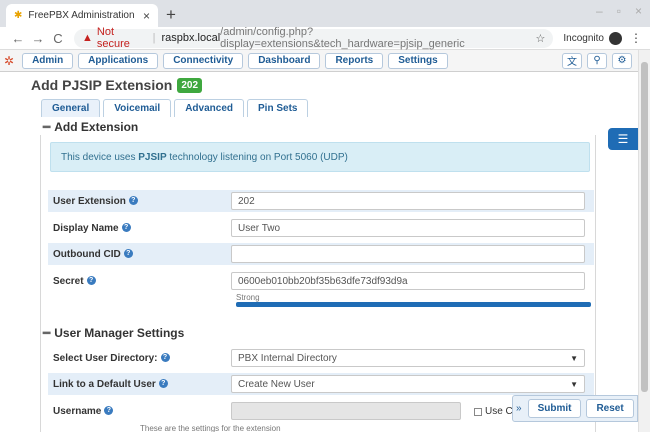 The height and width of the screenshot is (432, 650). Describe the element at coordinates (583, 38) in the screenshot. I see `incognito-label: Incognito` at that location.